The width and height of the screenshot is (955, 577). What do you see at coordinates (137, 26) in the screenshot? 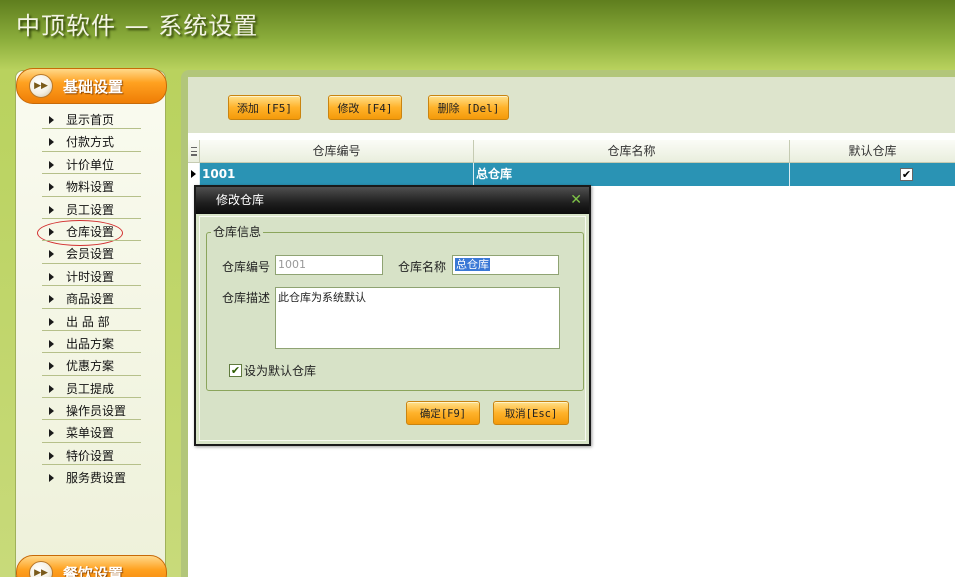
I see `app-title: 中顶软件 — 系统设置` at bounding box center [137, 26].